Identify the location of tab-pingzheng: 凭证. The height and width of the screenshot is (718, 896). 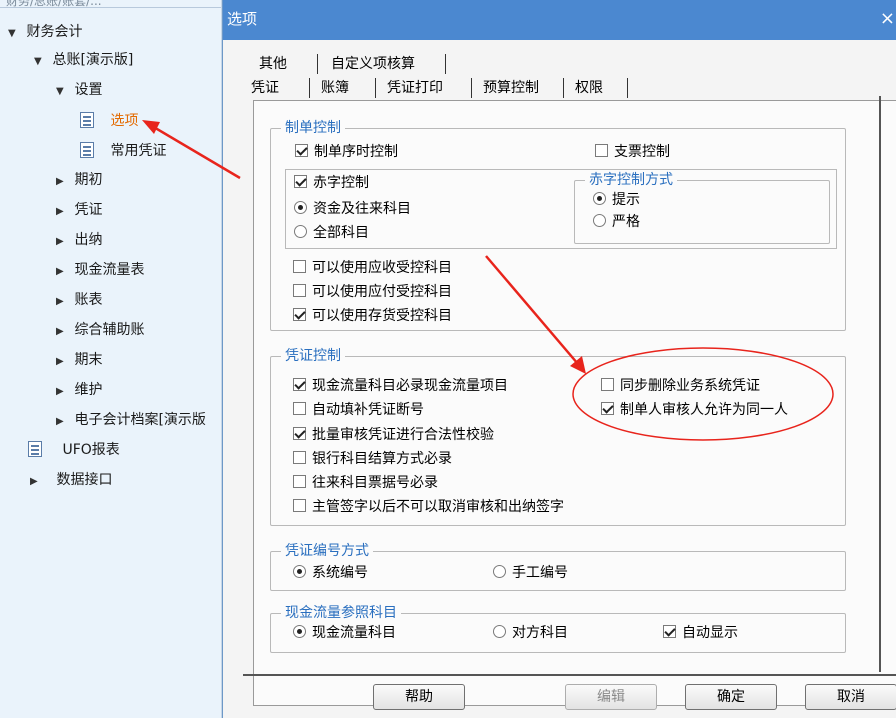
(265, 88).